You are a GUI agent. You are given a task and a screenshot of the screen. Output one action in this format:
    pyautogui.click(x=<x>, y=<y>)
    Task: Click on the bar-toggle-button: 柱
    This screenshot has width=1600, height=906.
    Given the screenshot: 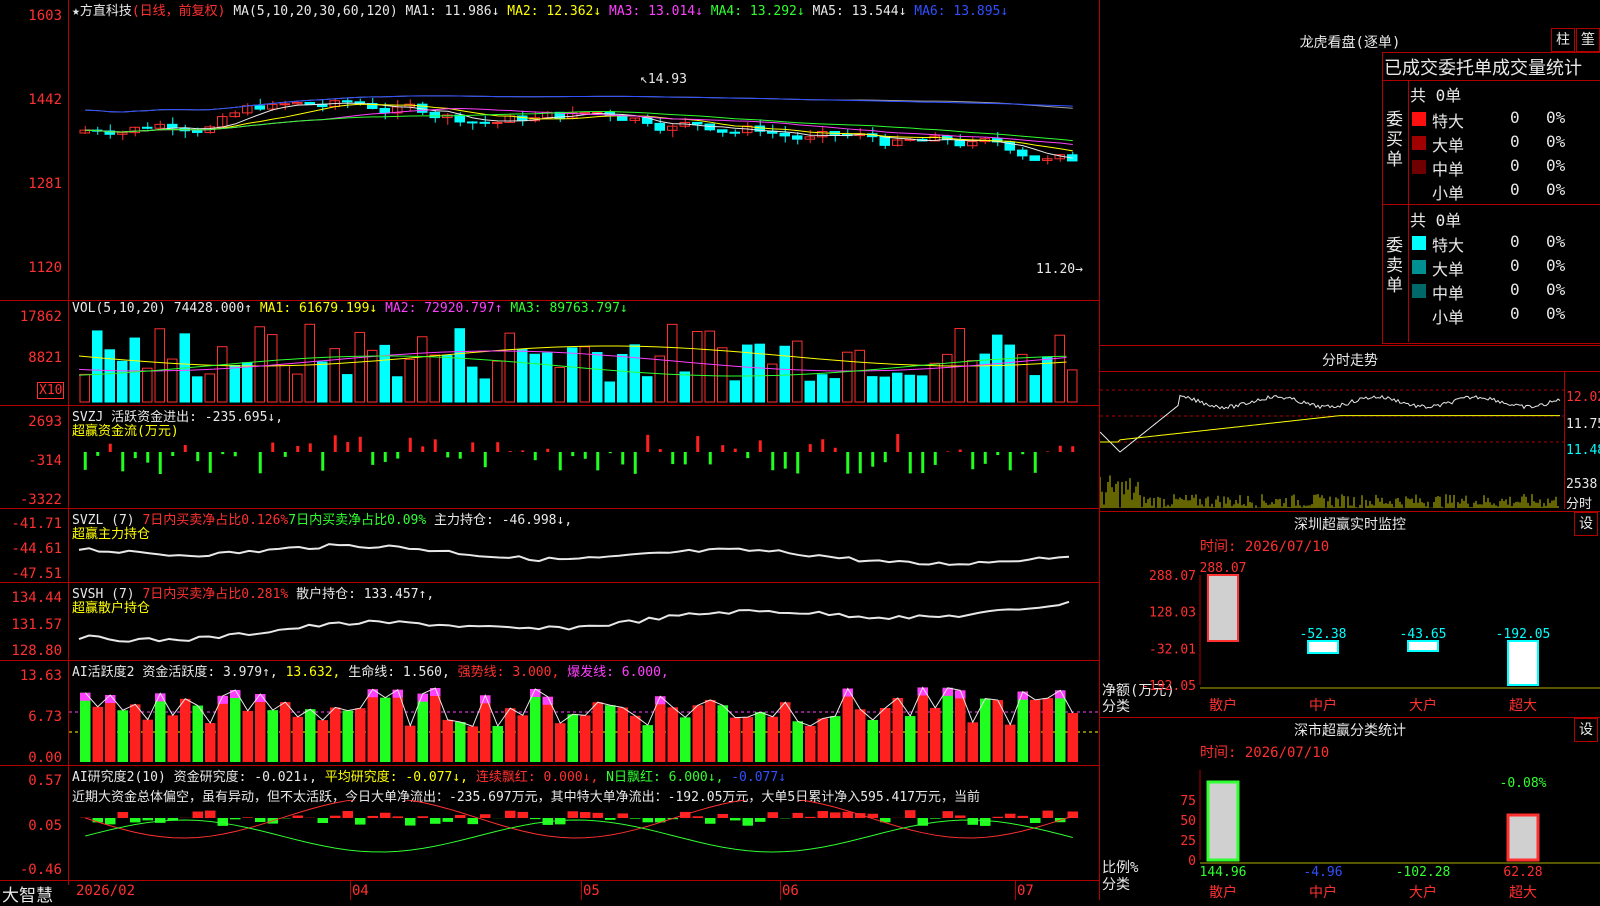 What is the action you would take?
    pyautogui.click(x=1563, y=40)
    